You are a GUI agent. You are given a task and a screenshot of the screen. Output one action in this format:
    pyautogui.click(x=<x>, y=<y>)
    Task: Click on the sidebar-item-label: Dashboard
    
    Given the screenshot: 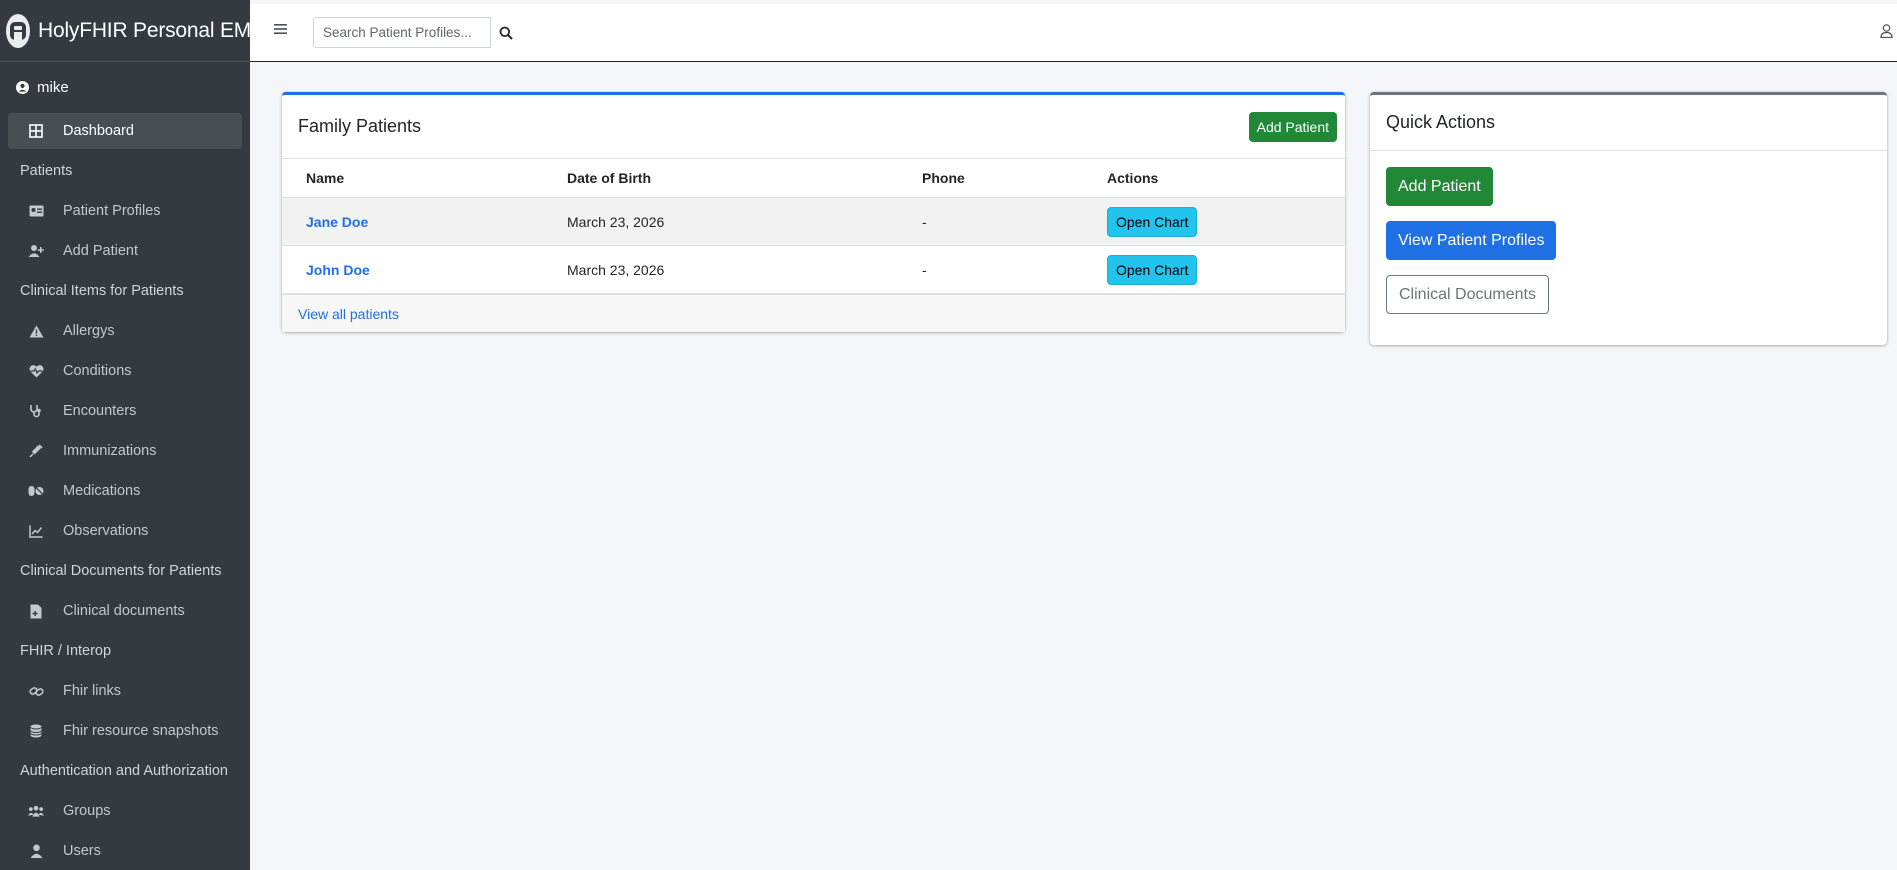 What is the action you would take?
    pyautogui.click(x=98, y=131)
    